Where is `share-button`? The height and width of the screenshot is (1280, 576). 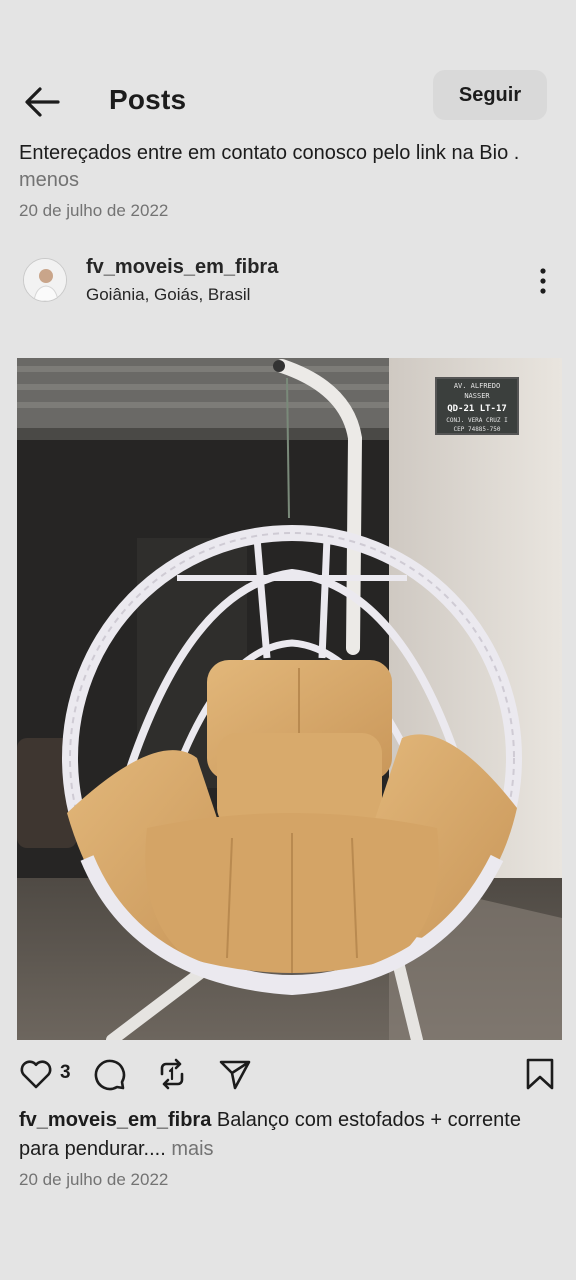
share-button is located at coordinates (235, 1074).